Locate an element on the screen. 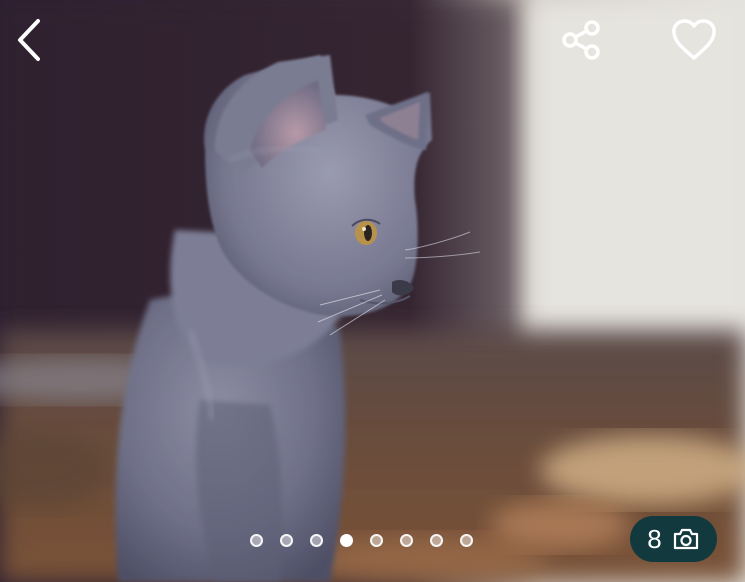 The image size is (745, 582). gallery-pagination is located at coordinates (375, 540).